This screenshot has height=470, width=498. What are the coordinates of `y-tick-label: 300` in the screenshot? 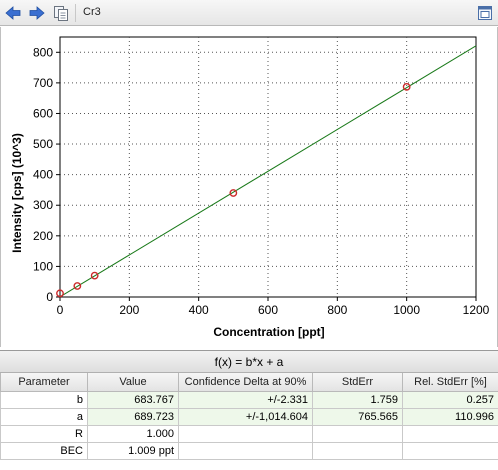 It's located at (43, 205).